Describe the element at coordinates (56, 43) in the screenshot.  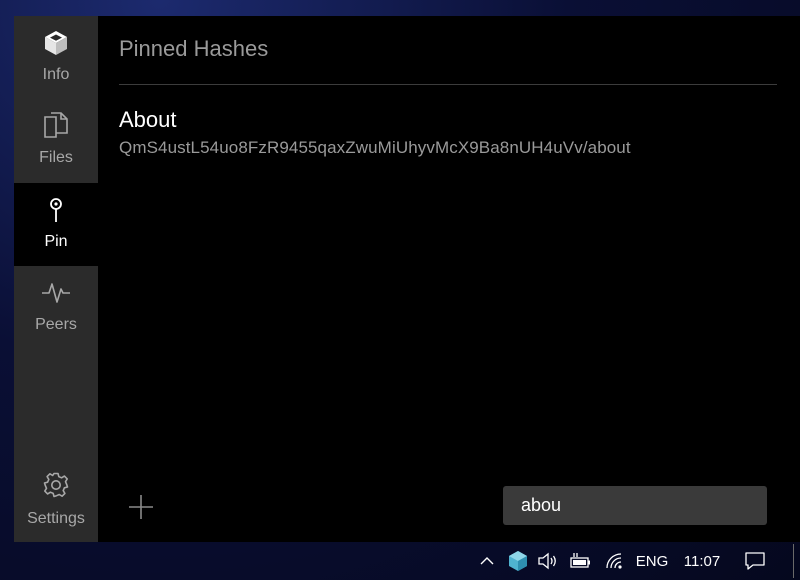
I see `cube-icon` at that location.